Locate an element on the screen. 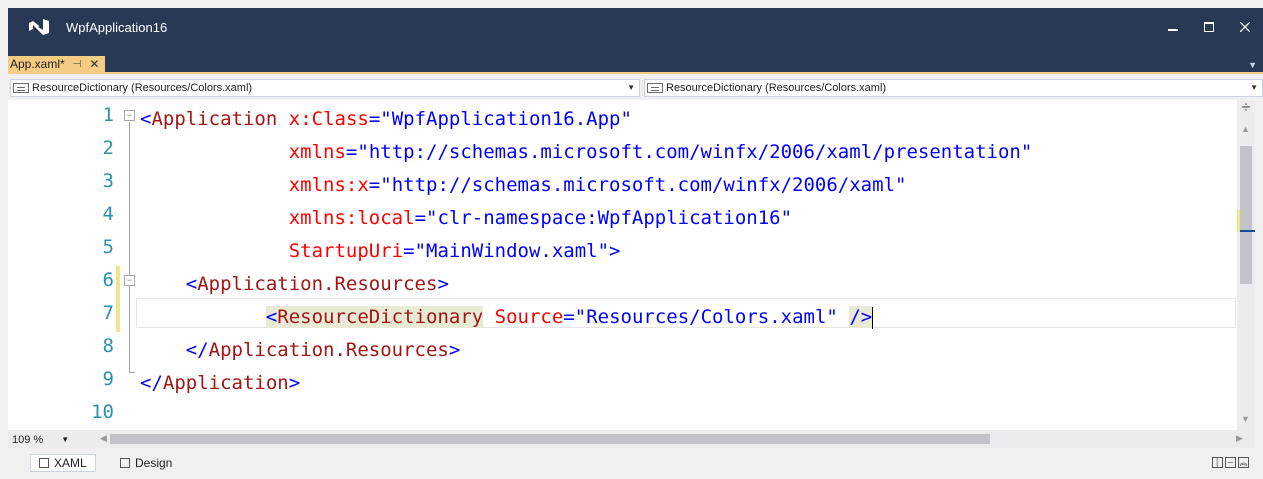 This screenshot has height=479, width=1263. attribute-value: "clr-namespace:WpfApplication16" is located at coordinates (609, 218).